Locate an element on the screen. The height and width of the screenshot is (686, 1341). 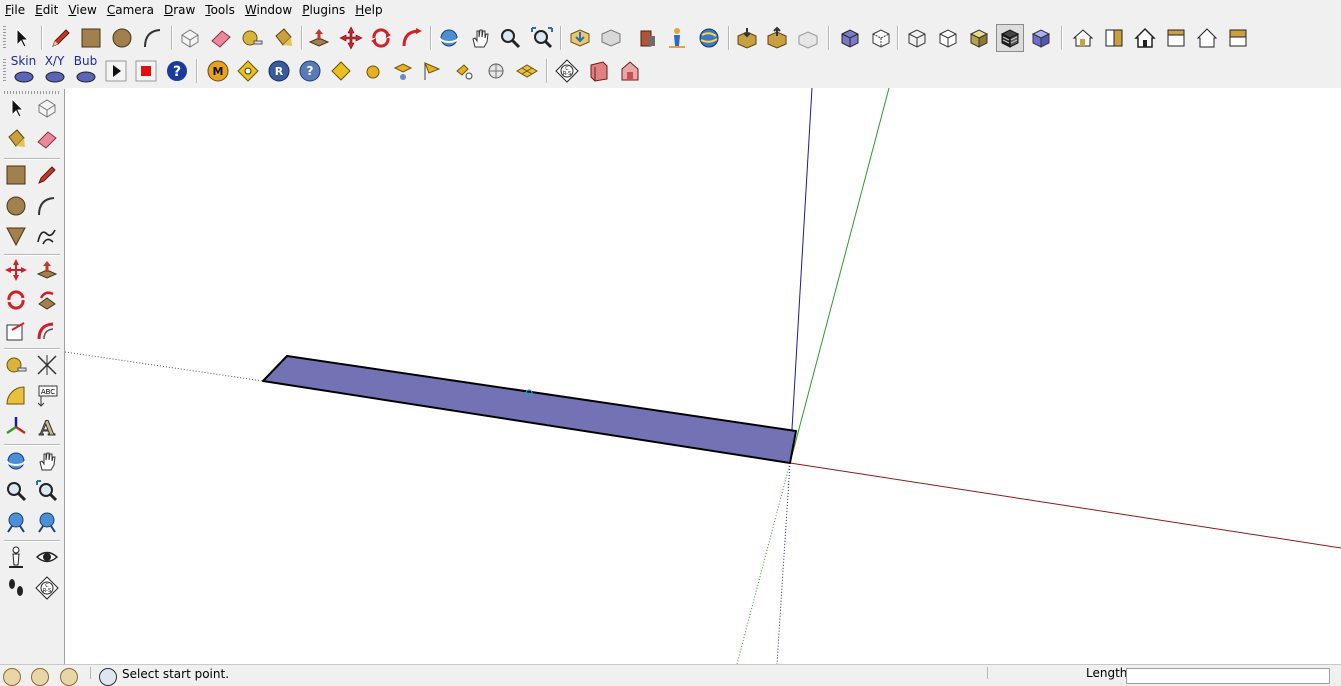
section-house-button is located at coordinates (630, 71).